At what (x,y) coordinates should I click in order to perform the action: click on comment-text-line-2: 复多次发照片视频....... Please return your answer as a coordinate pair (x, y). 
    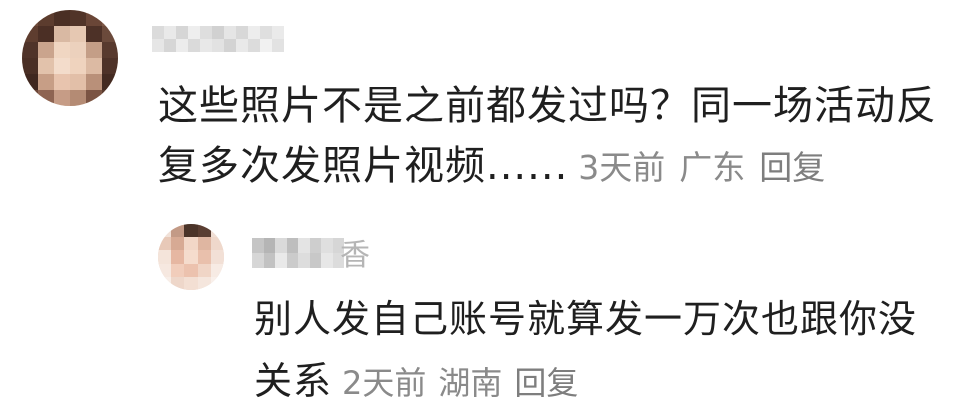
    Looking at the image, I should click on (363, 166).